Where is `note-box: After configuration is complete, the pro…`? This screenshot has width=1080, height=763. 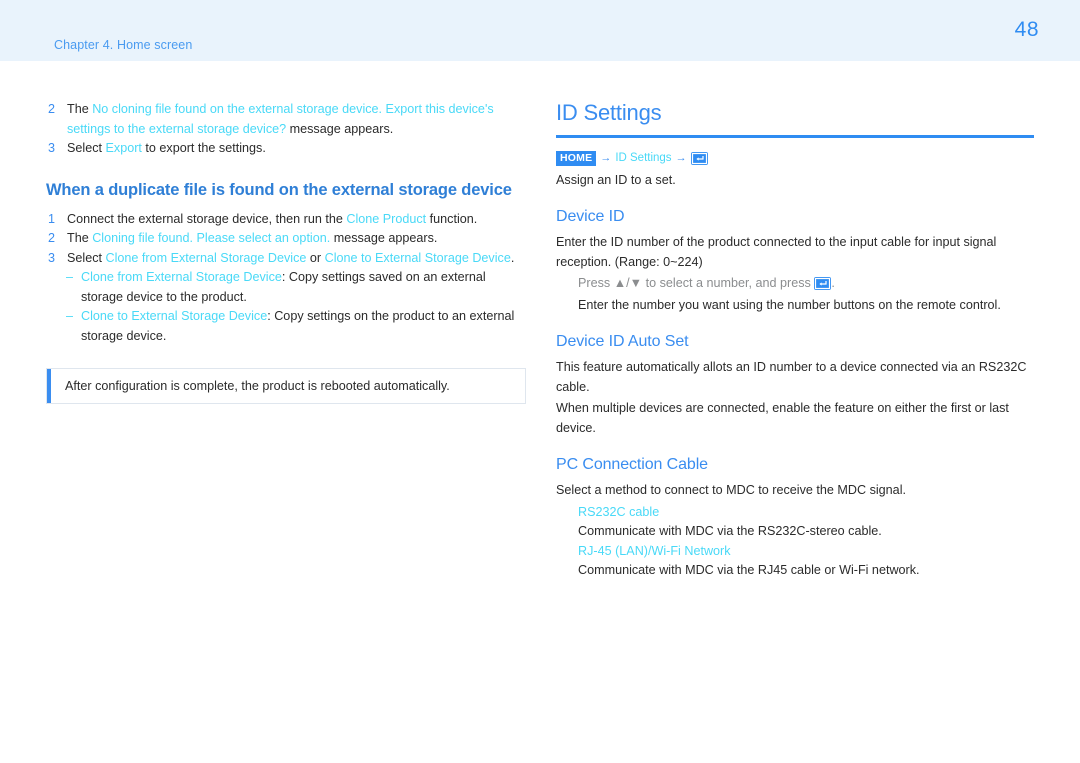
note-box: After configuration is complete, the pro… is located at coordinates (286, 386).